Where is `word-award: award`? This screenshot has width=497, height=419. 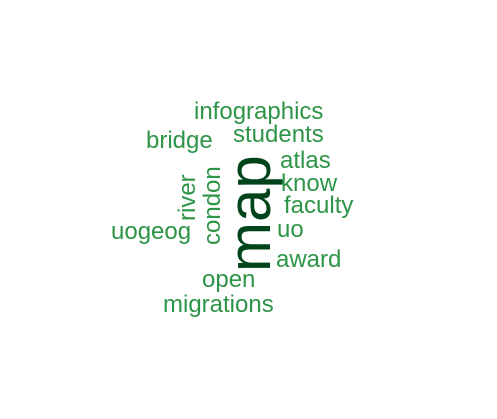 word-award: award is located at coordinates (309, 259).